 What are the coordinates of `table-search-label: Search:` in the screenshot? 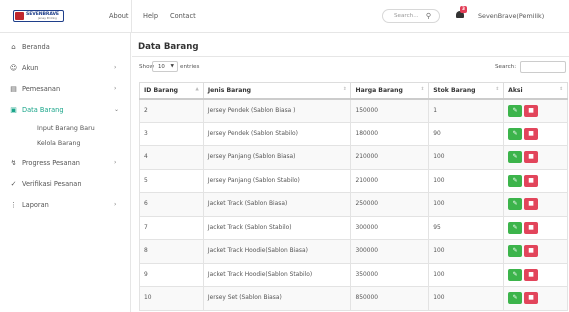 It's located at (506, 67).